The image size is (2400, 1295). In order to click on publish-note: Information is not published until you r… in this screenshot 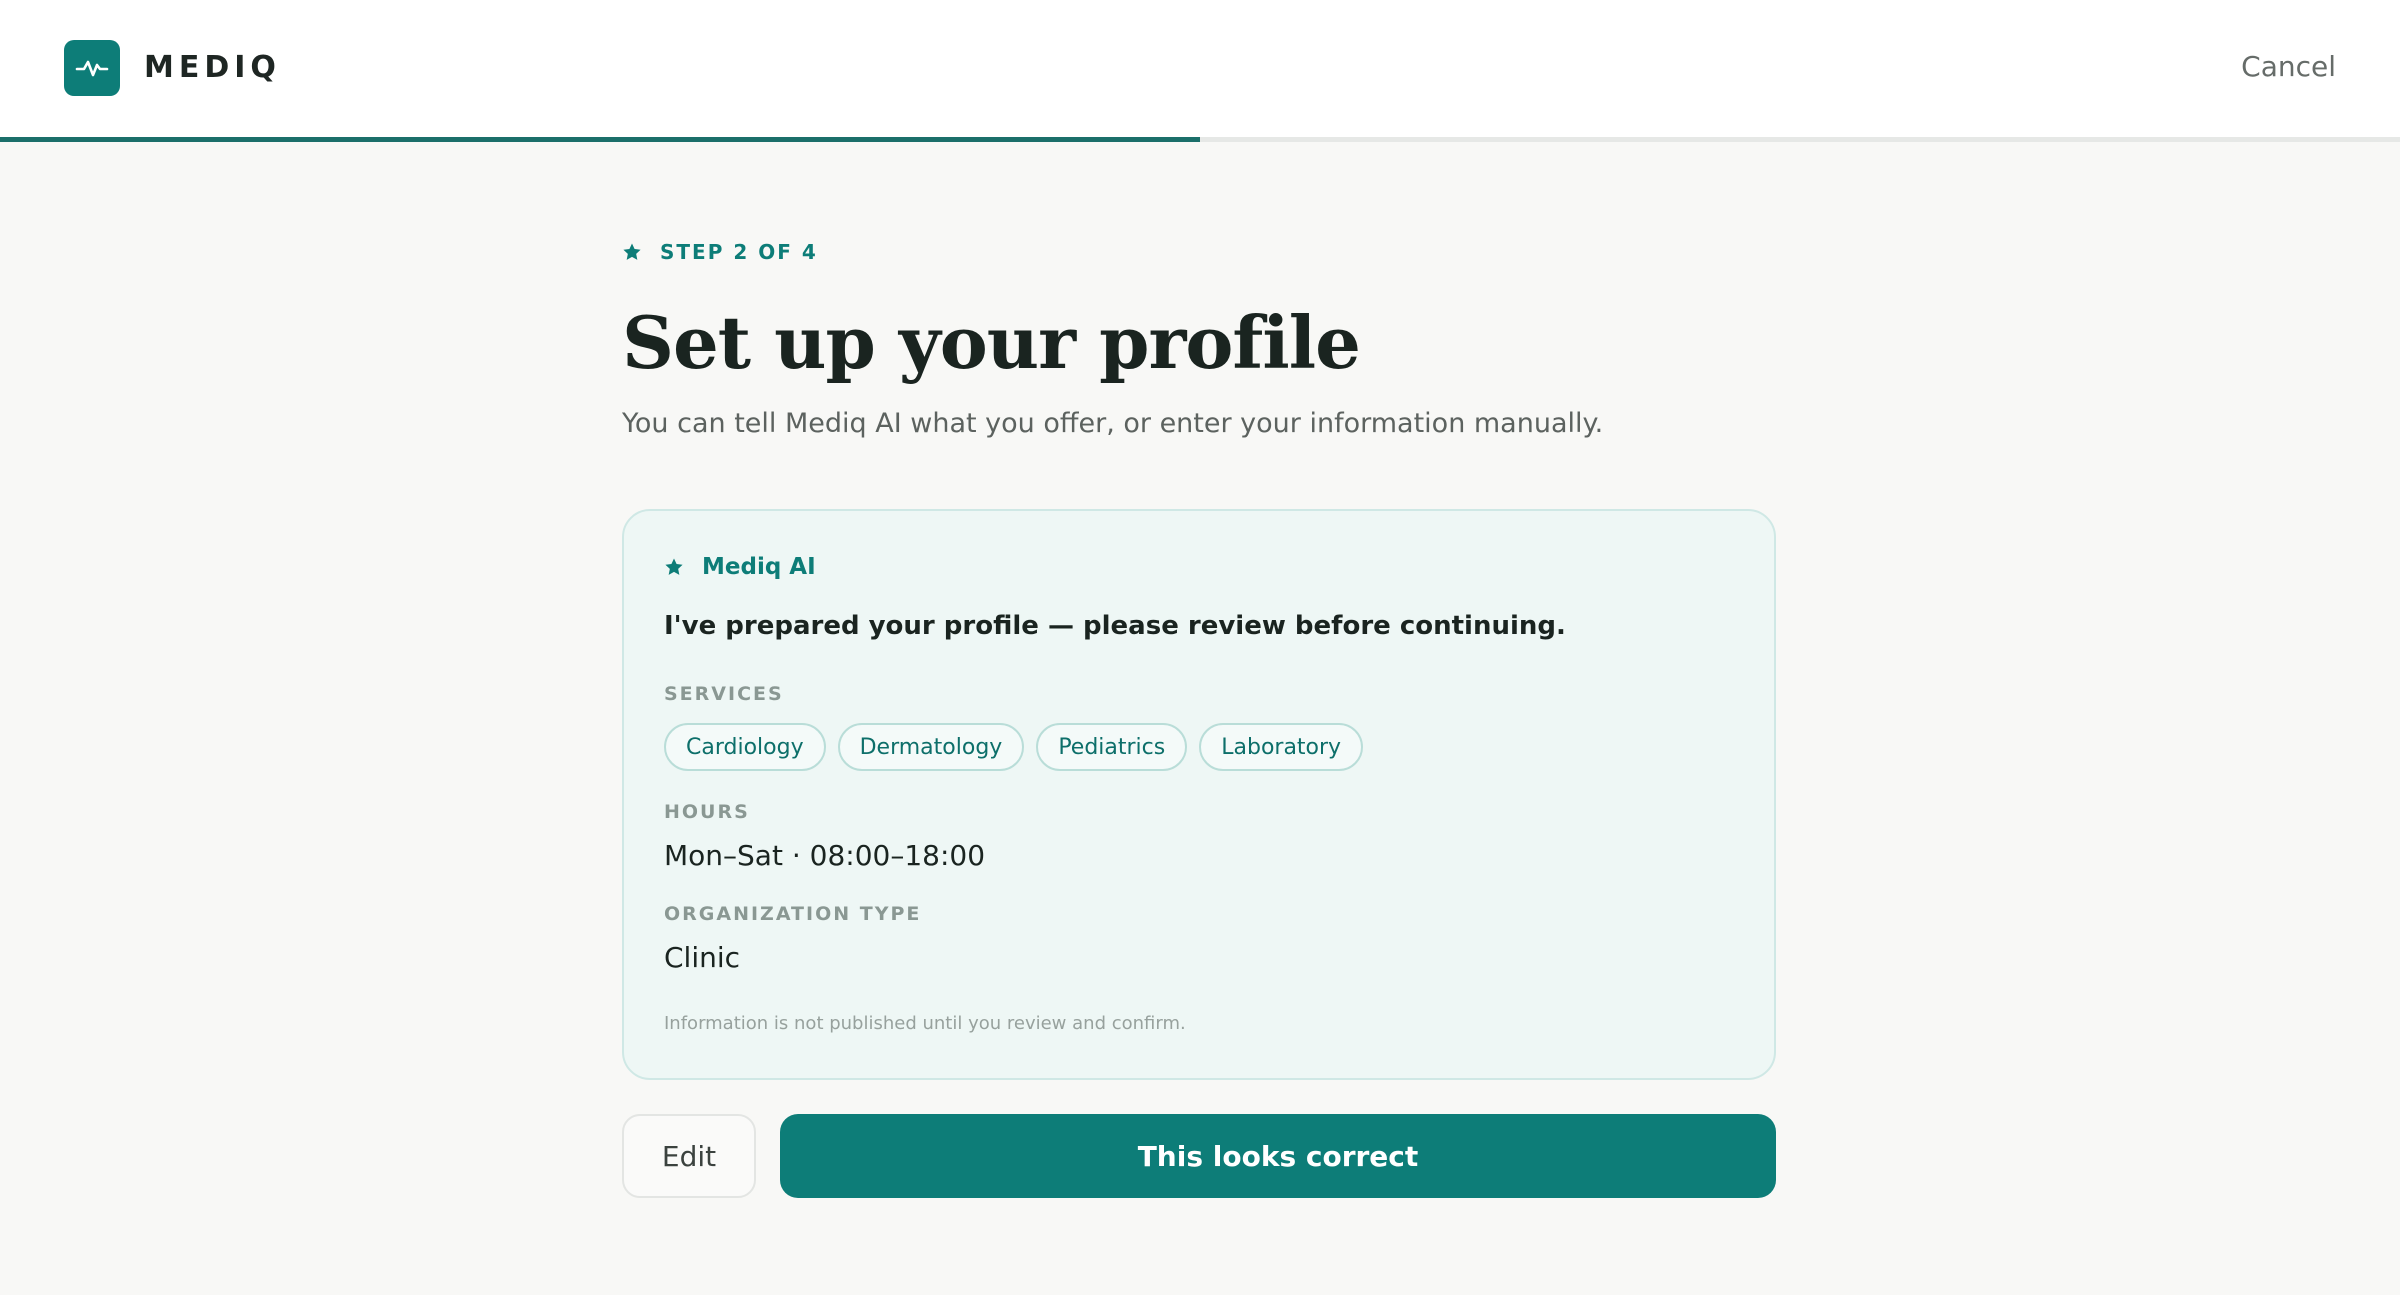, I will do `click(925, 1023)`.